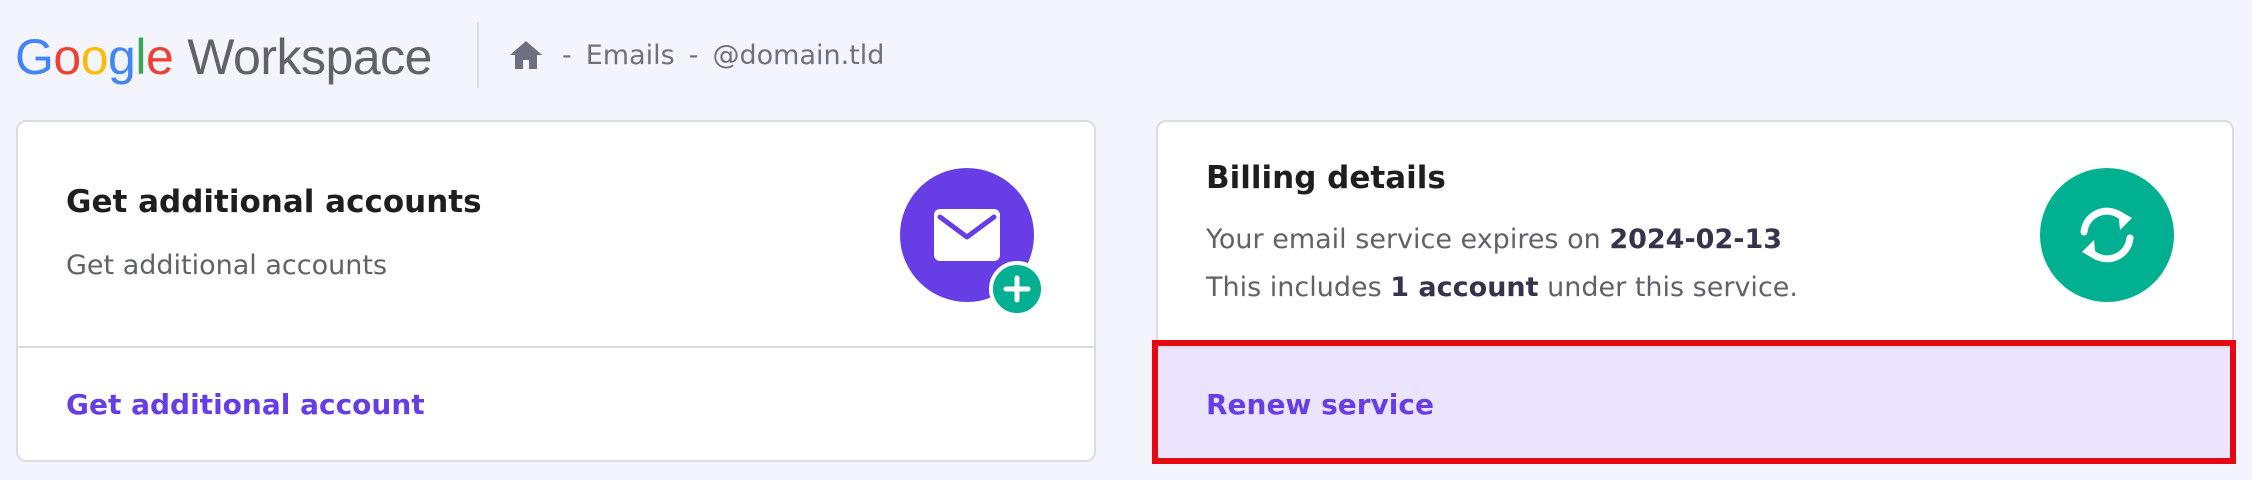 This screenshot has height=480, width=2252. Describe the element at coordinates (478, 55) in the screenshot. I see `header-divider` at that location.